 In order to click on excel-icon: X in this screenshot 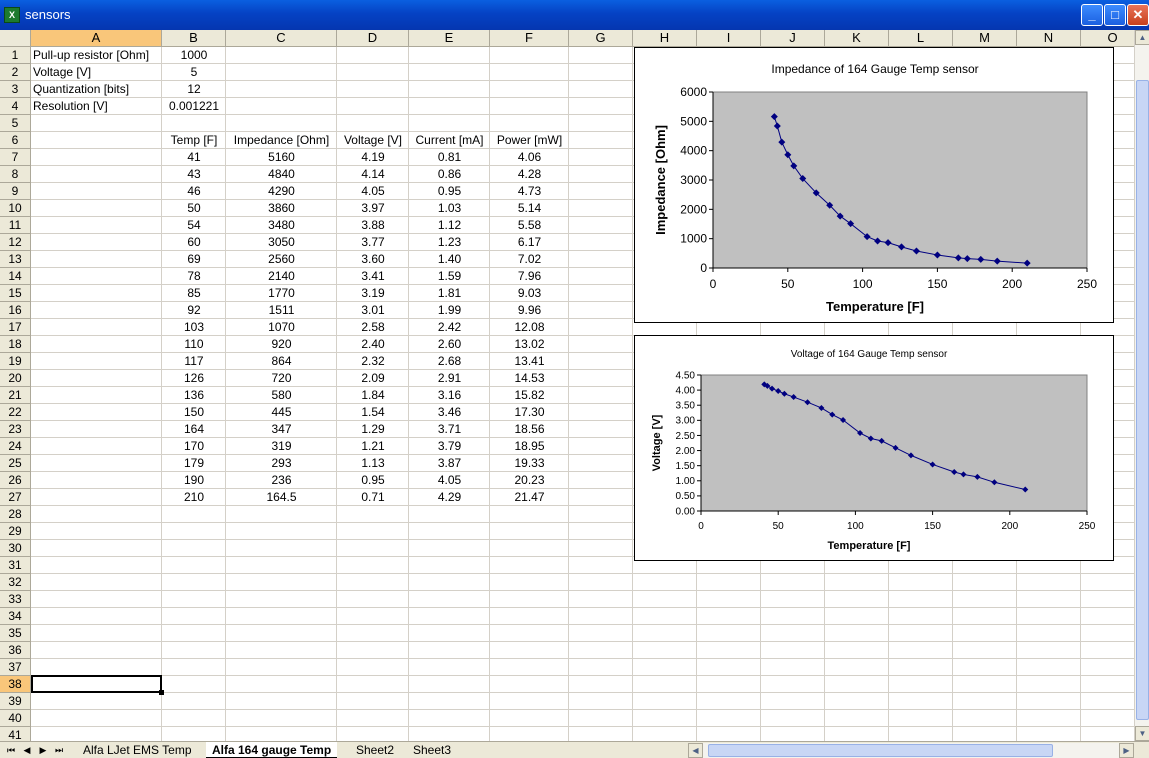, I will do `click(12, 15)`.